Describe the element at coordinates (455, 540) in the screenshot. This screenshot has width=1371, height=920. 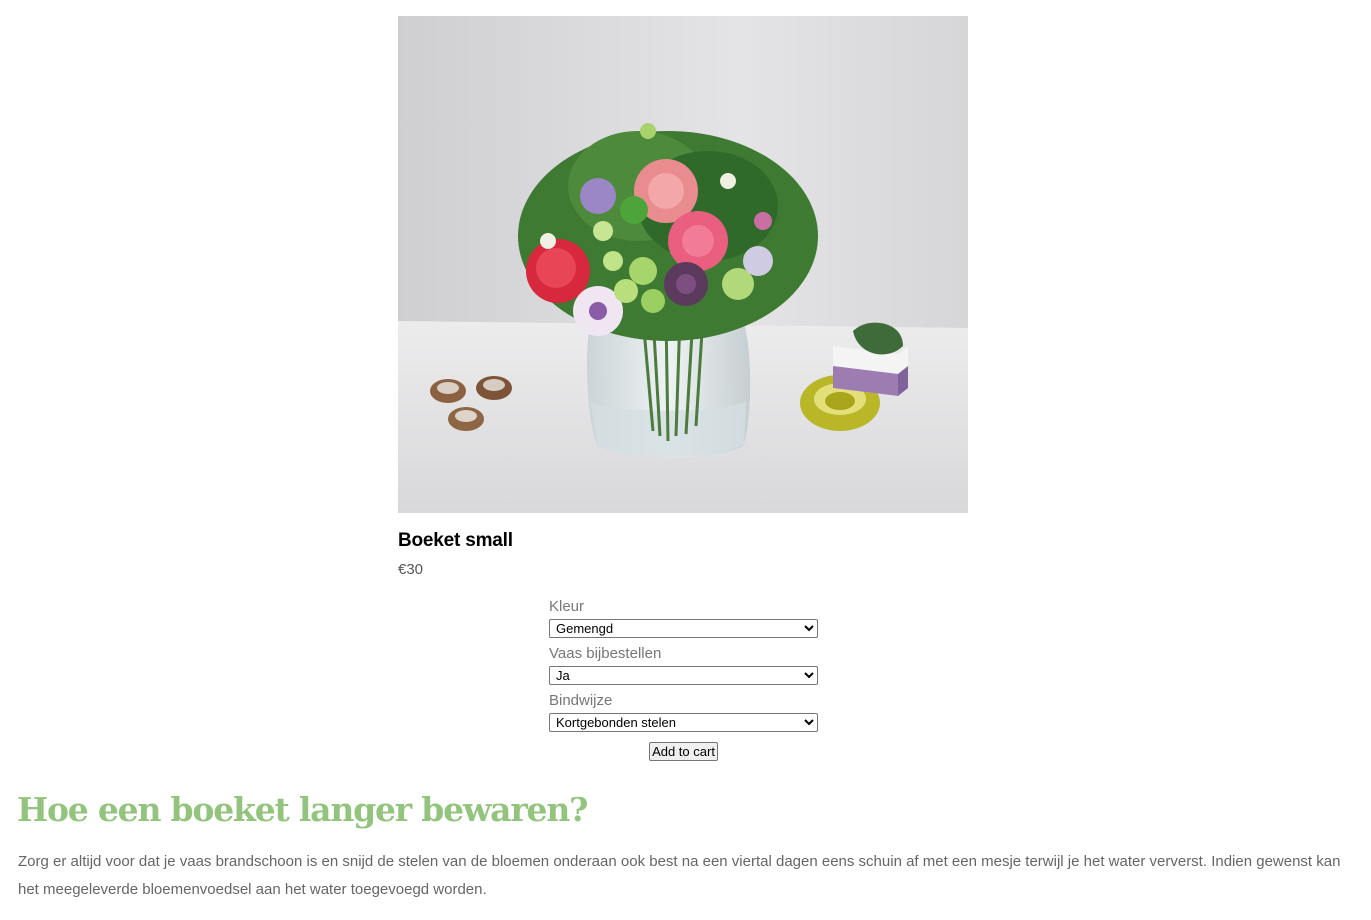
I see `product-title: Boeket small` at that location.